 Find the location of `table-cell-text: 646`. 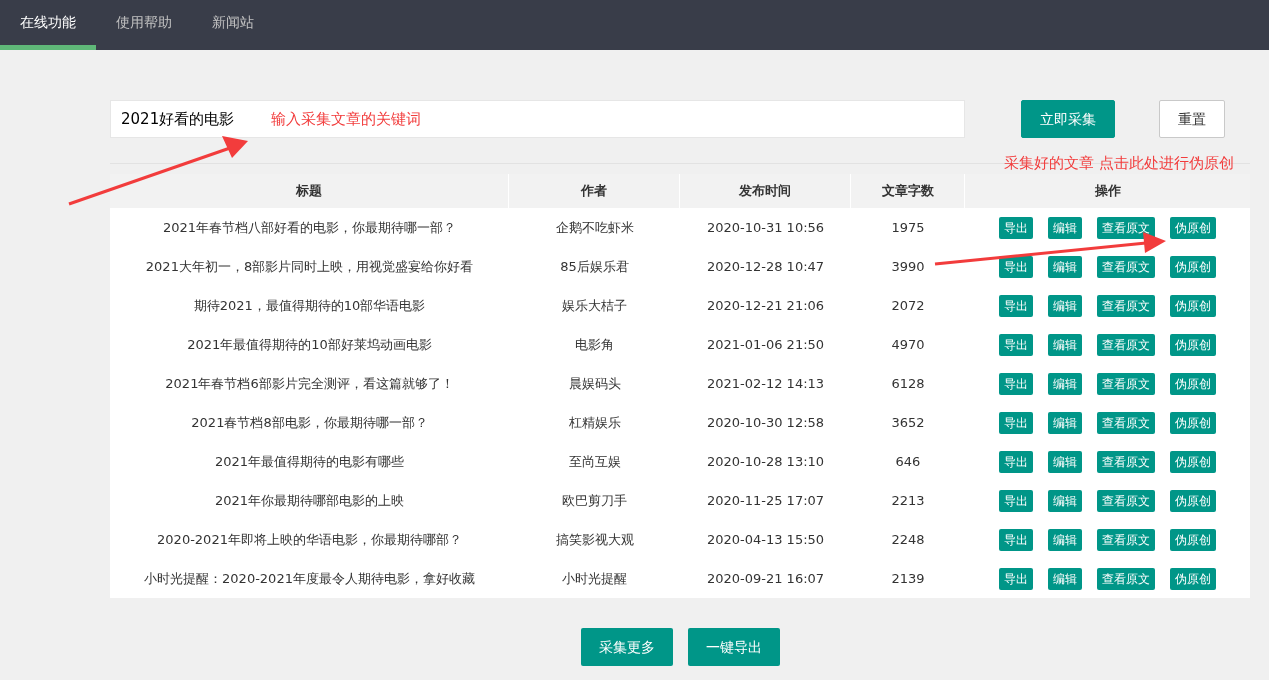

table-cell-text: 646 is located at coordinates (908, 461).